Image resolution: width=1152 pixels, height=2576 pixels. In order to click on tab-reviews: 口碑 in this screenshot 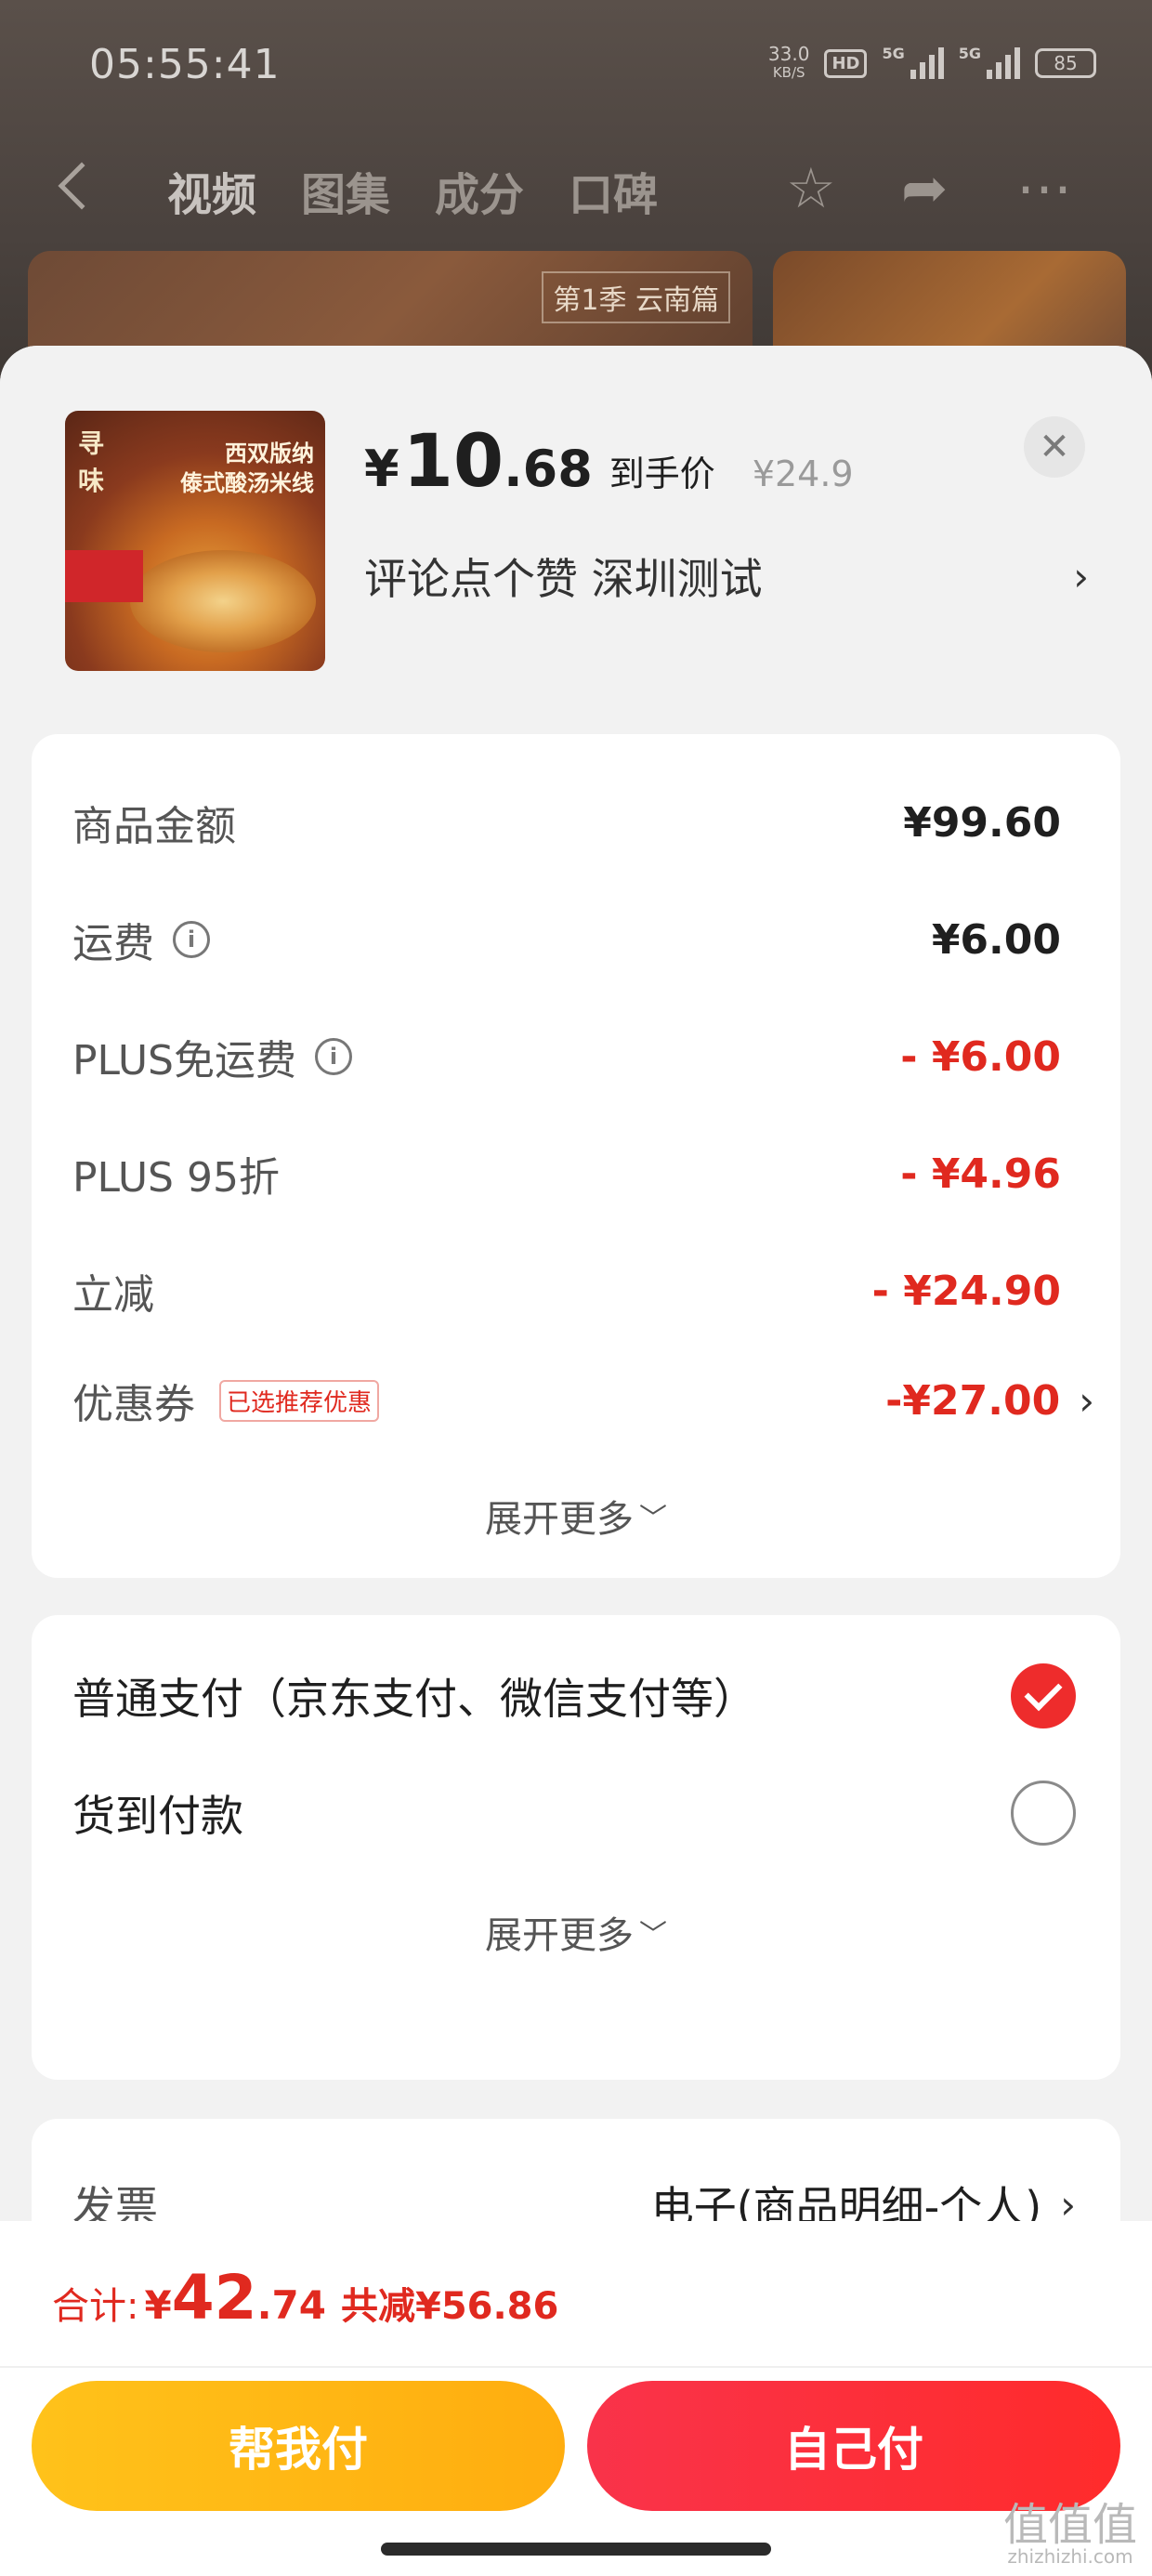, I will do `click(613, 190)`.